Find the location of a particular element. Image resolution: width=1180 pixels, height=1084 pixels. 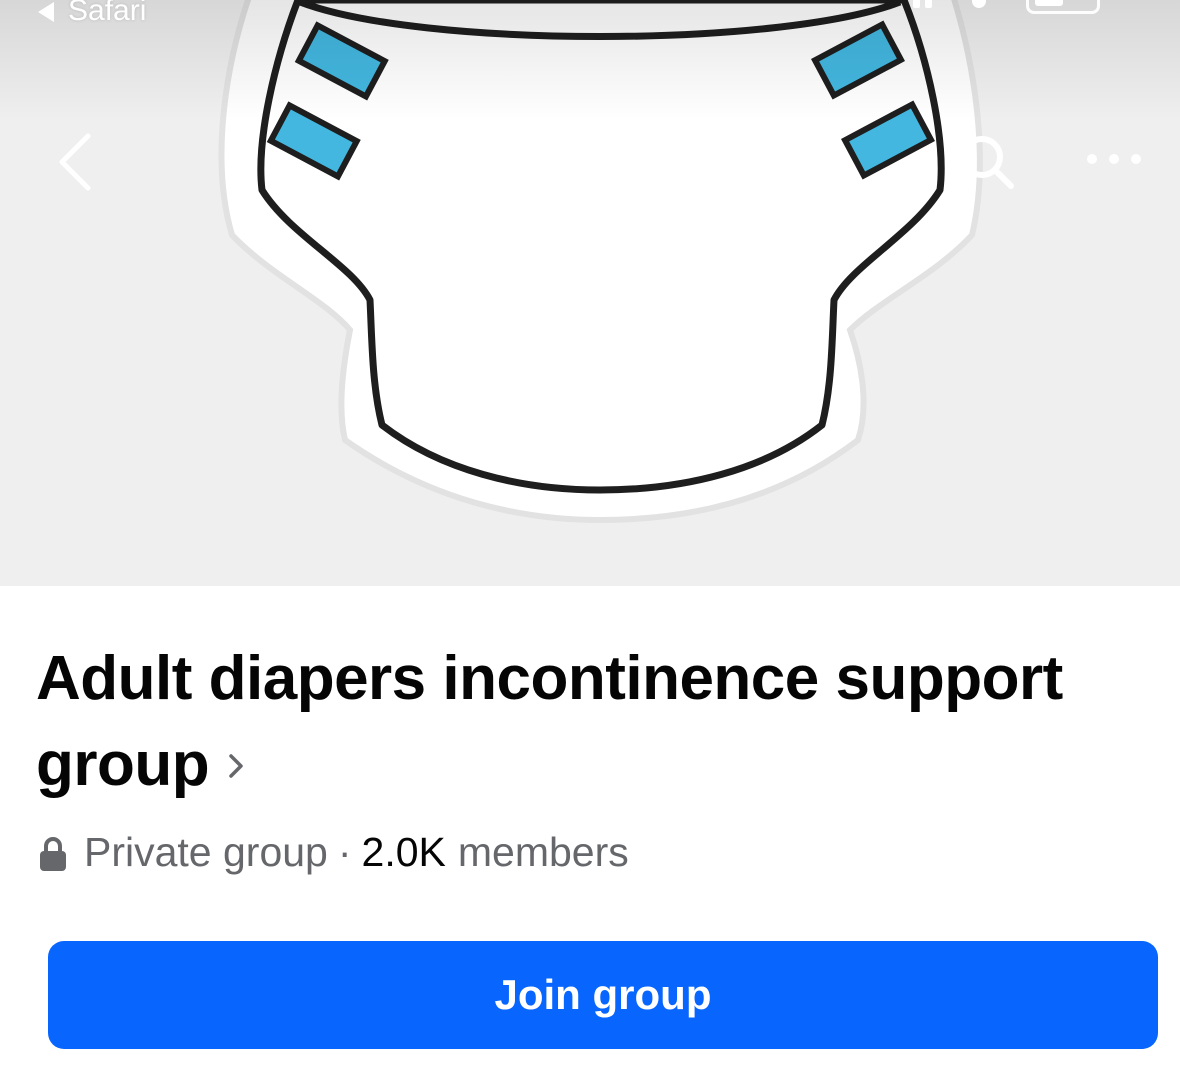

lock-icon is located at coordinates (53, 854).